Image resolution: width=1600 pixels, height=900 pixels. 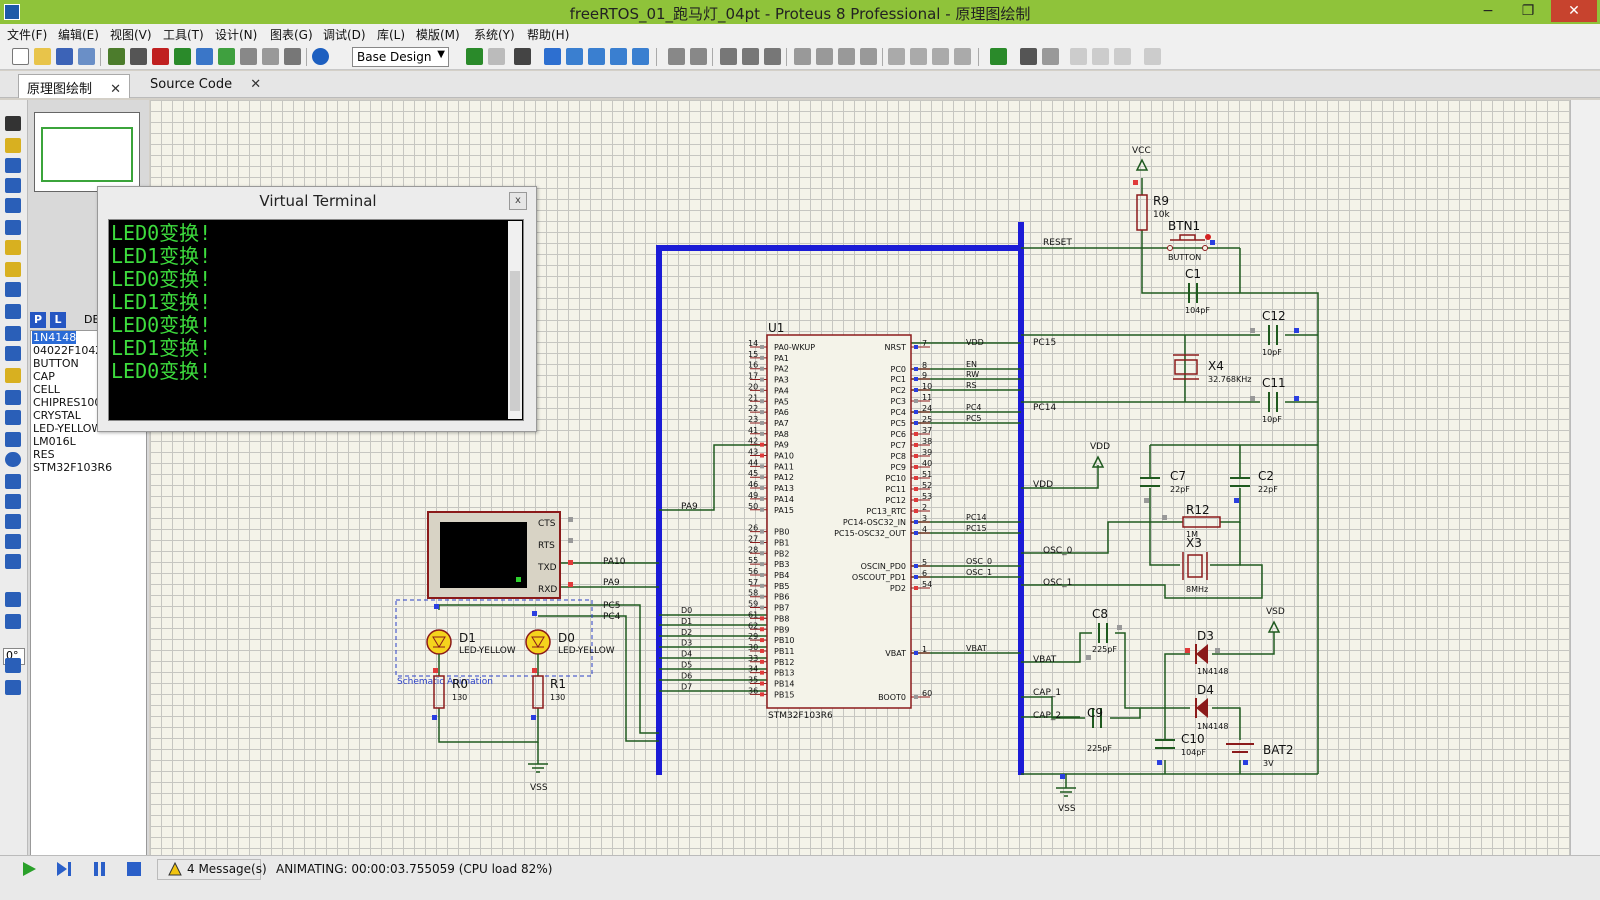 What do you see at coordinates (13, 269) in the screenshot?
I see `terminals-icon` at bounding box center [13, 269].